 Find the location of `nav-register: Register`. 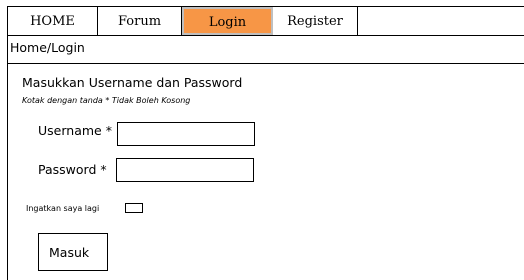

nav-register: Register is located at coordinates (315, 21).